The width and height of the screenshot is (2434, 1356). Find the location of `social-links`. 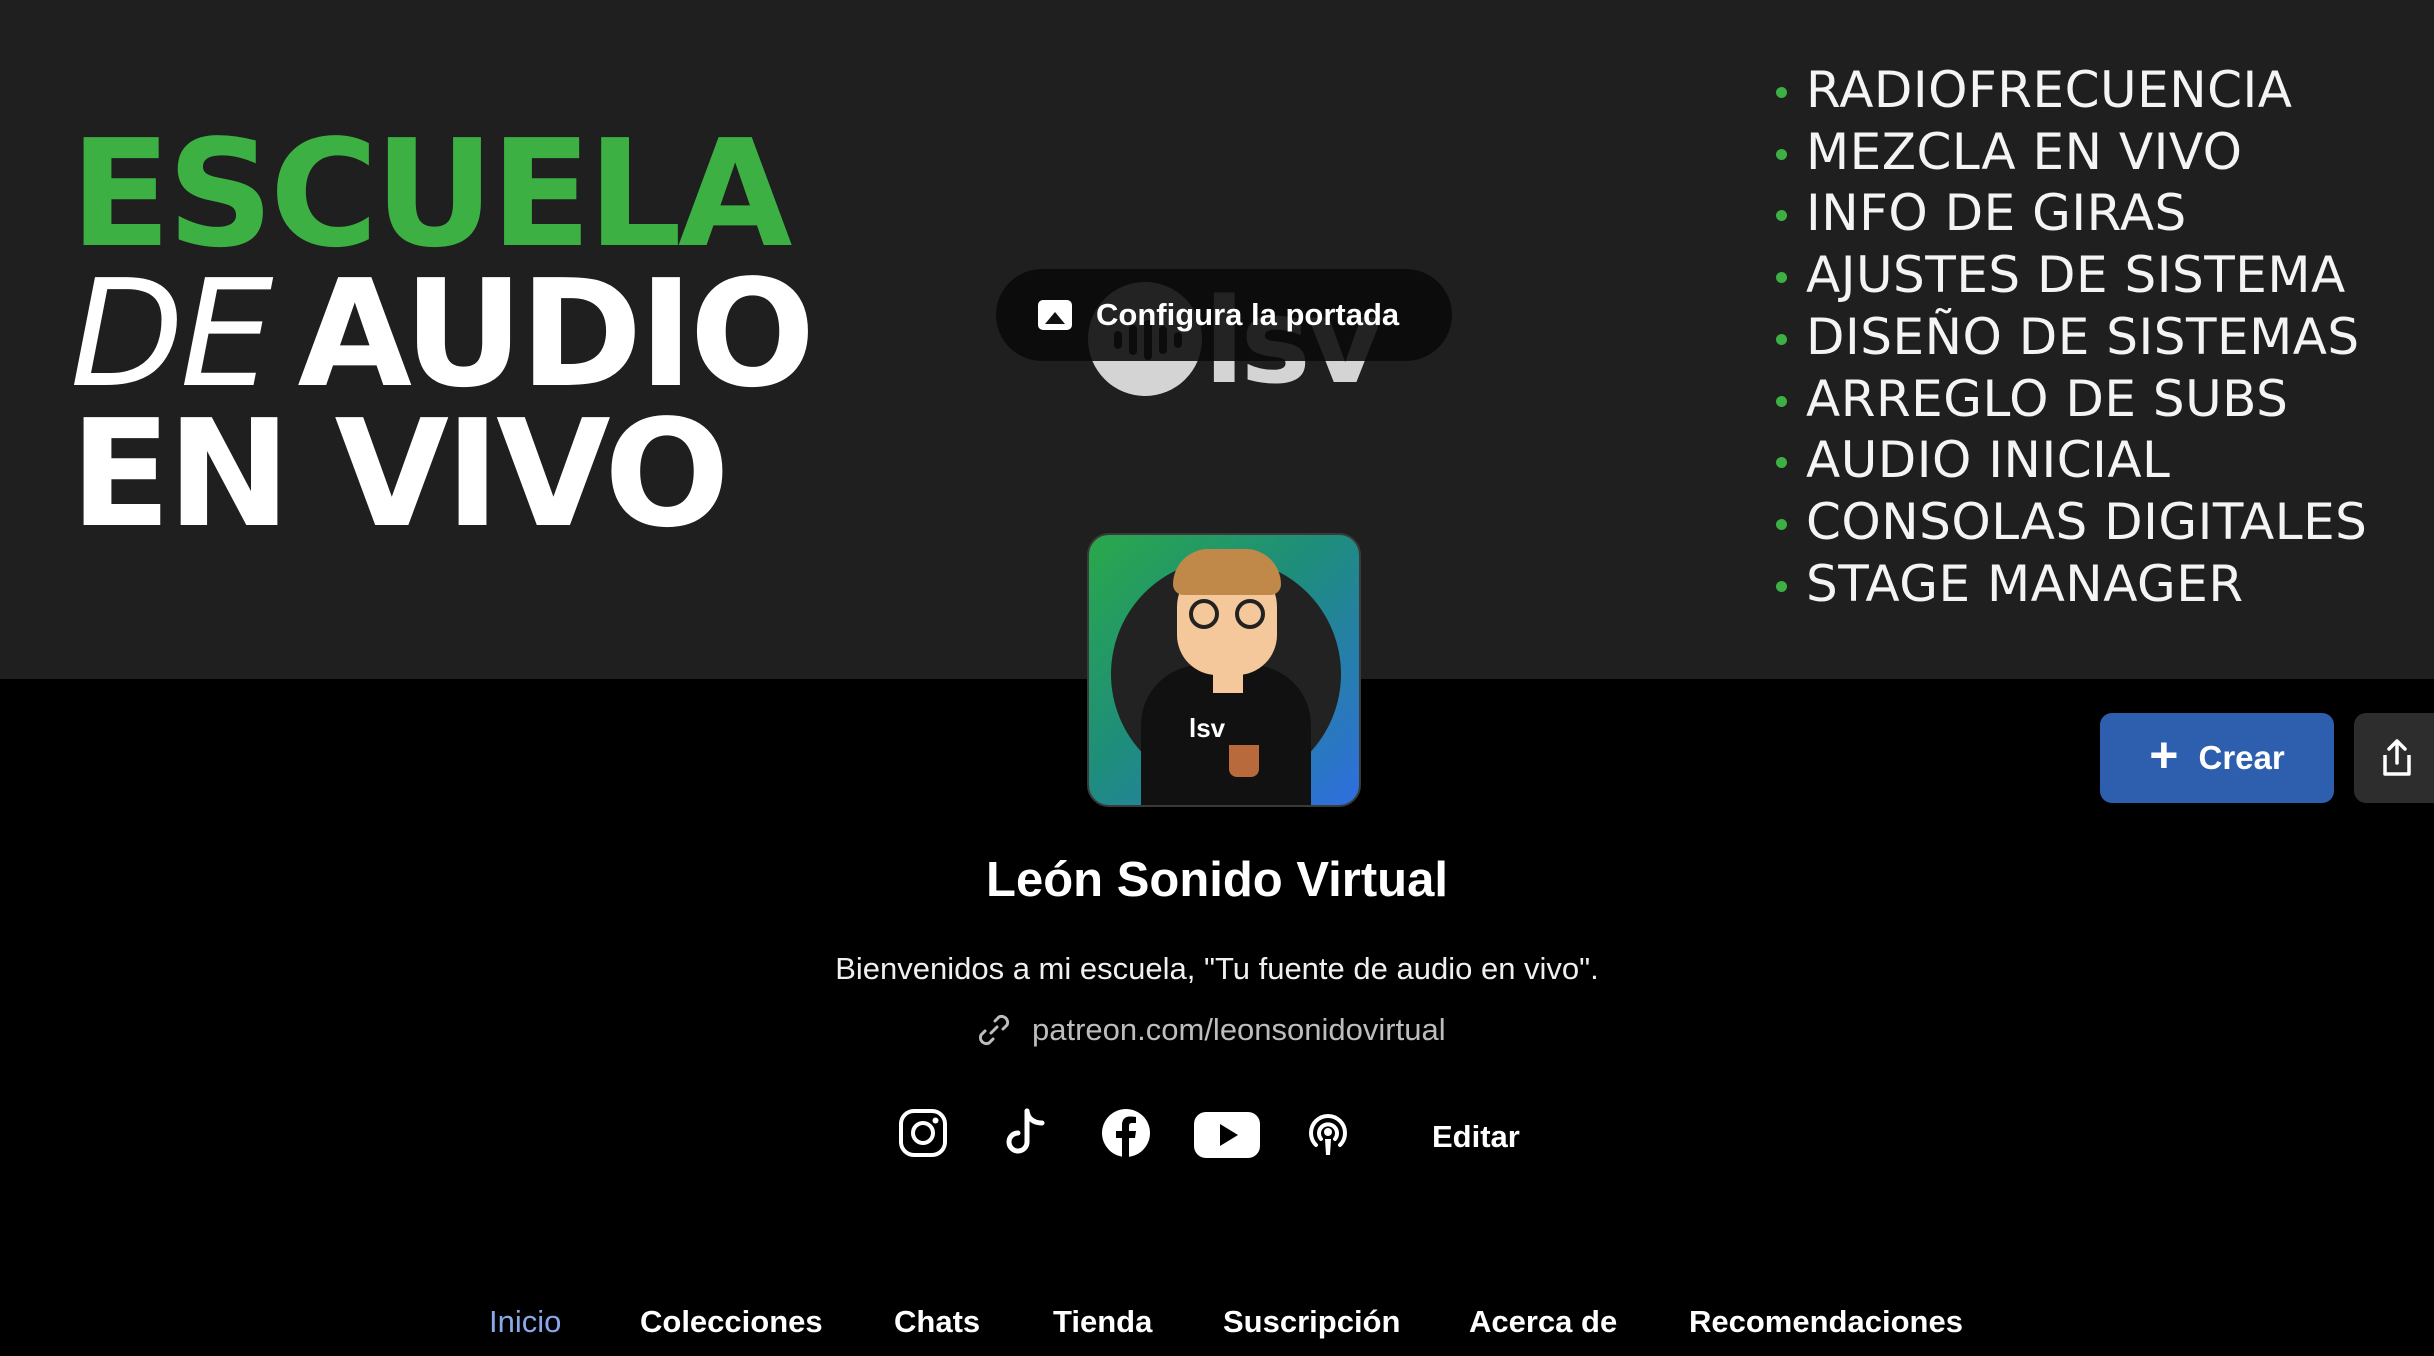

social-links is located at coordinates (1217, 1138).